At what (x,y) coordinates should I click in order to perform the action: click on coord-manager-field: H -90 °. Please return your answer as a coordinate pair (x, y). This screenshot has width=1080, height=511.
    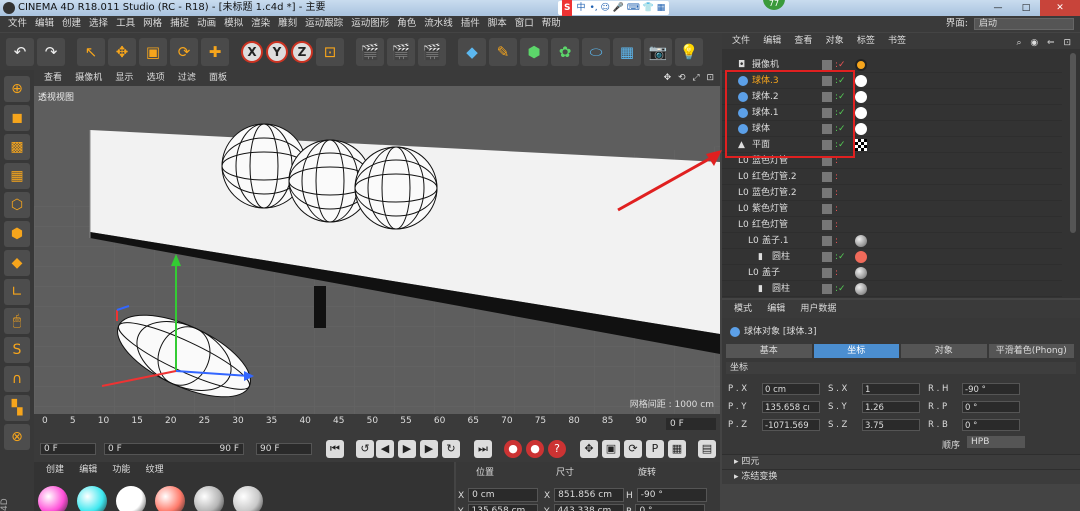
    Looking at the image, I should click on (666, 495).